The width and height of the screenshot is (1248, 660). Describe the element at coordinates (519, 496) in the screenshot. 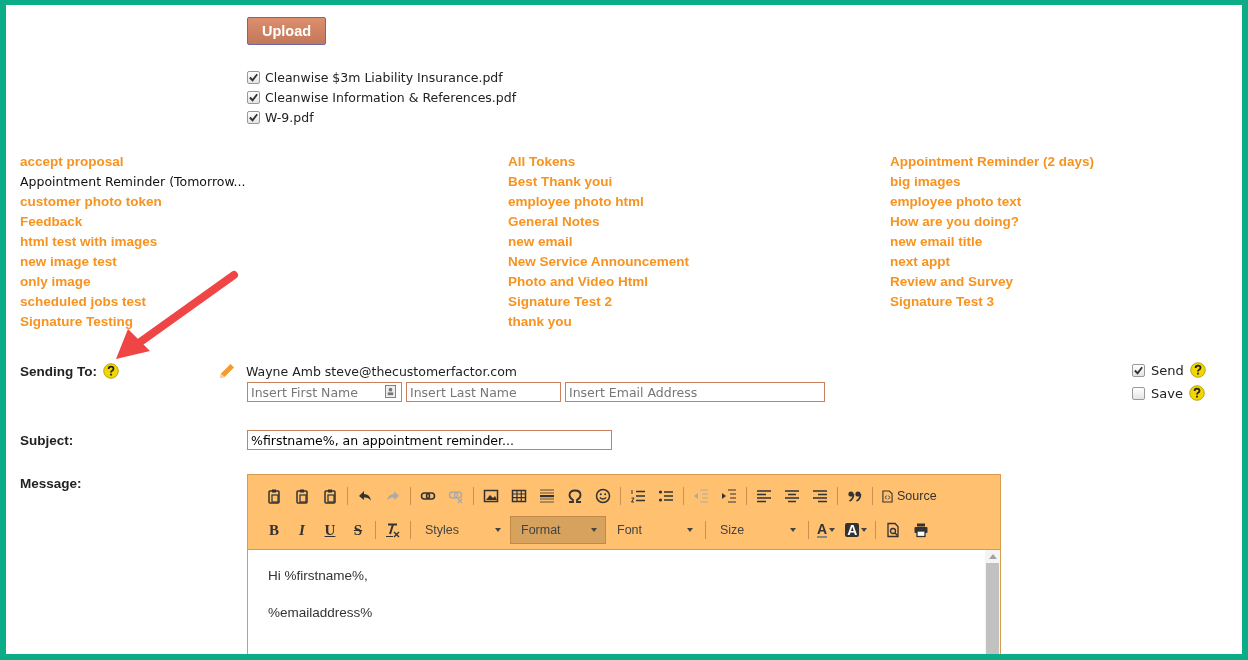

I see `table-icon` at that location.